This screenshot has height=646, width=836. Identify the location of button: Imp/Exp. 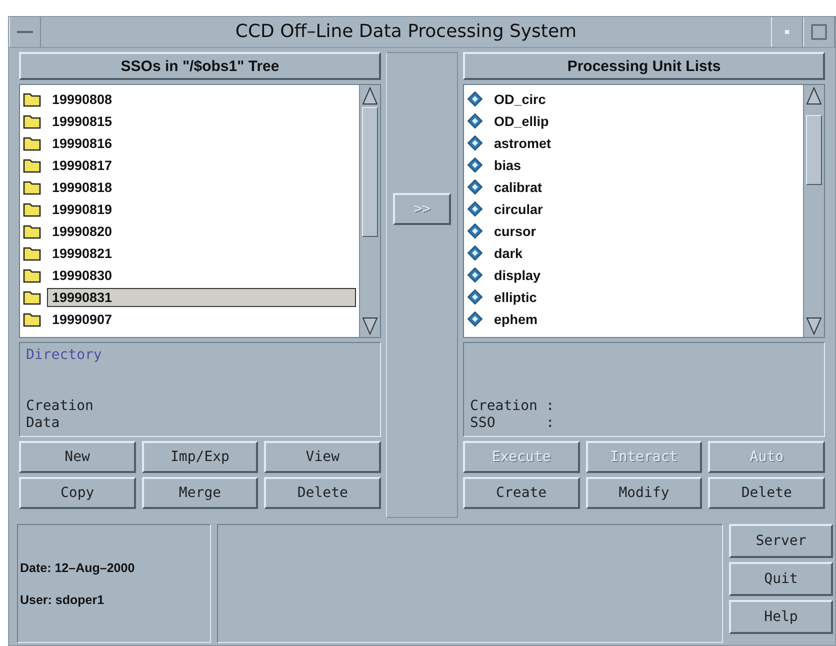
(200, 457).